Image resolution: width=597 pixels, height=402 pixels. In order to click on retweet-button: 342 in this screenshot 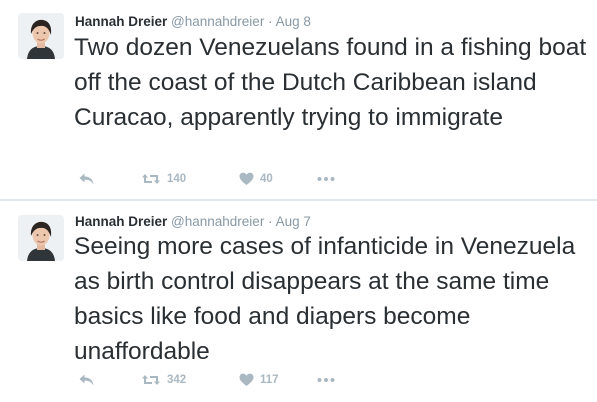, I will do `click(163, 380)`.